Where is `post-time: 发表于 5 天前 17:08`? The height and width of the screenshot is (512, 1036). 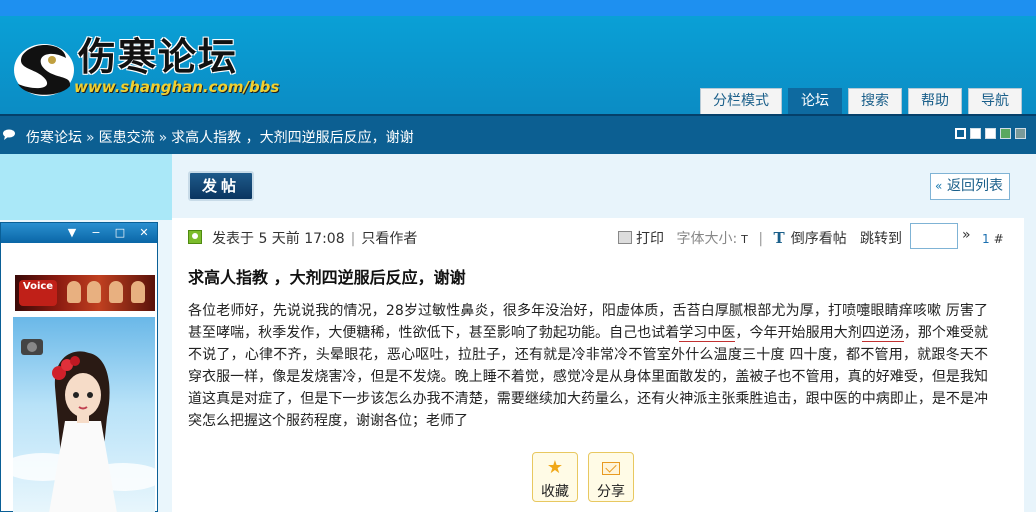
post-time: 发表于 5 天前 17:08 is located at coordinates (278, 239).